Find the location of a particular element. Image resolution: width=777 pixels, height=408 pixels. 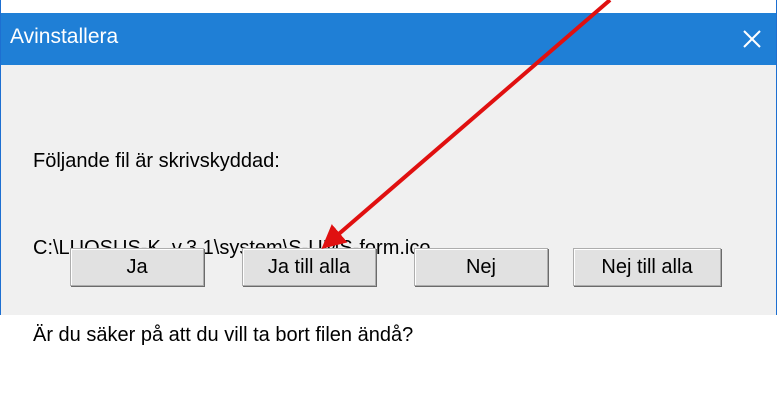

close-icon is located at coordinates (752, 39).